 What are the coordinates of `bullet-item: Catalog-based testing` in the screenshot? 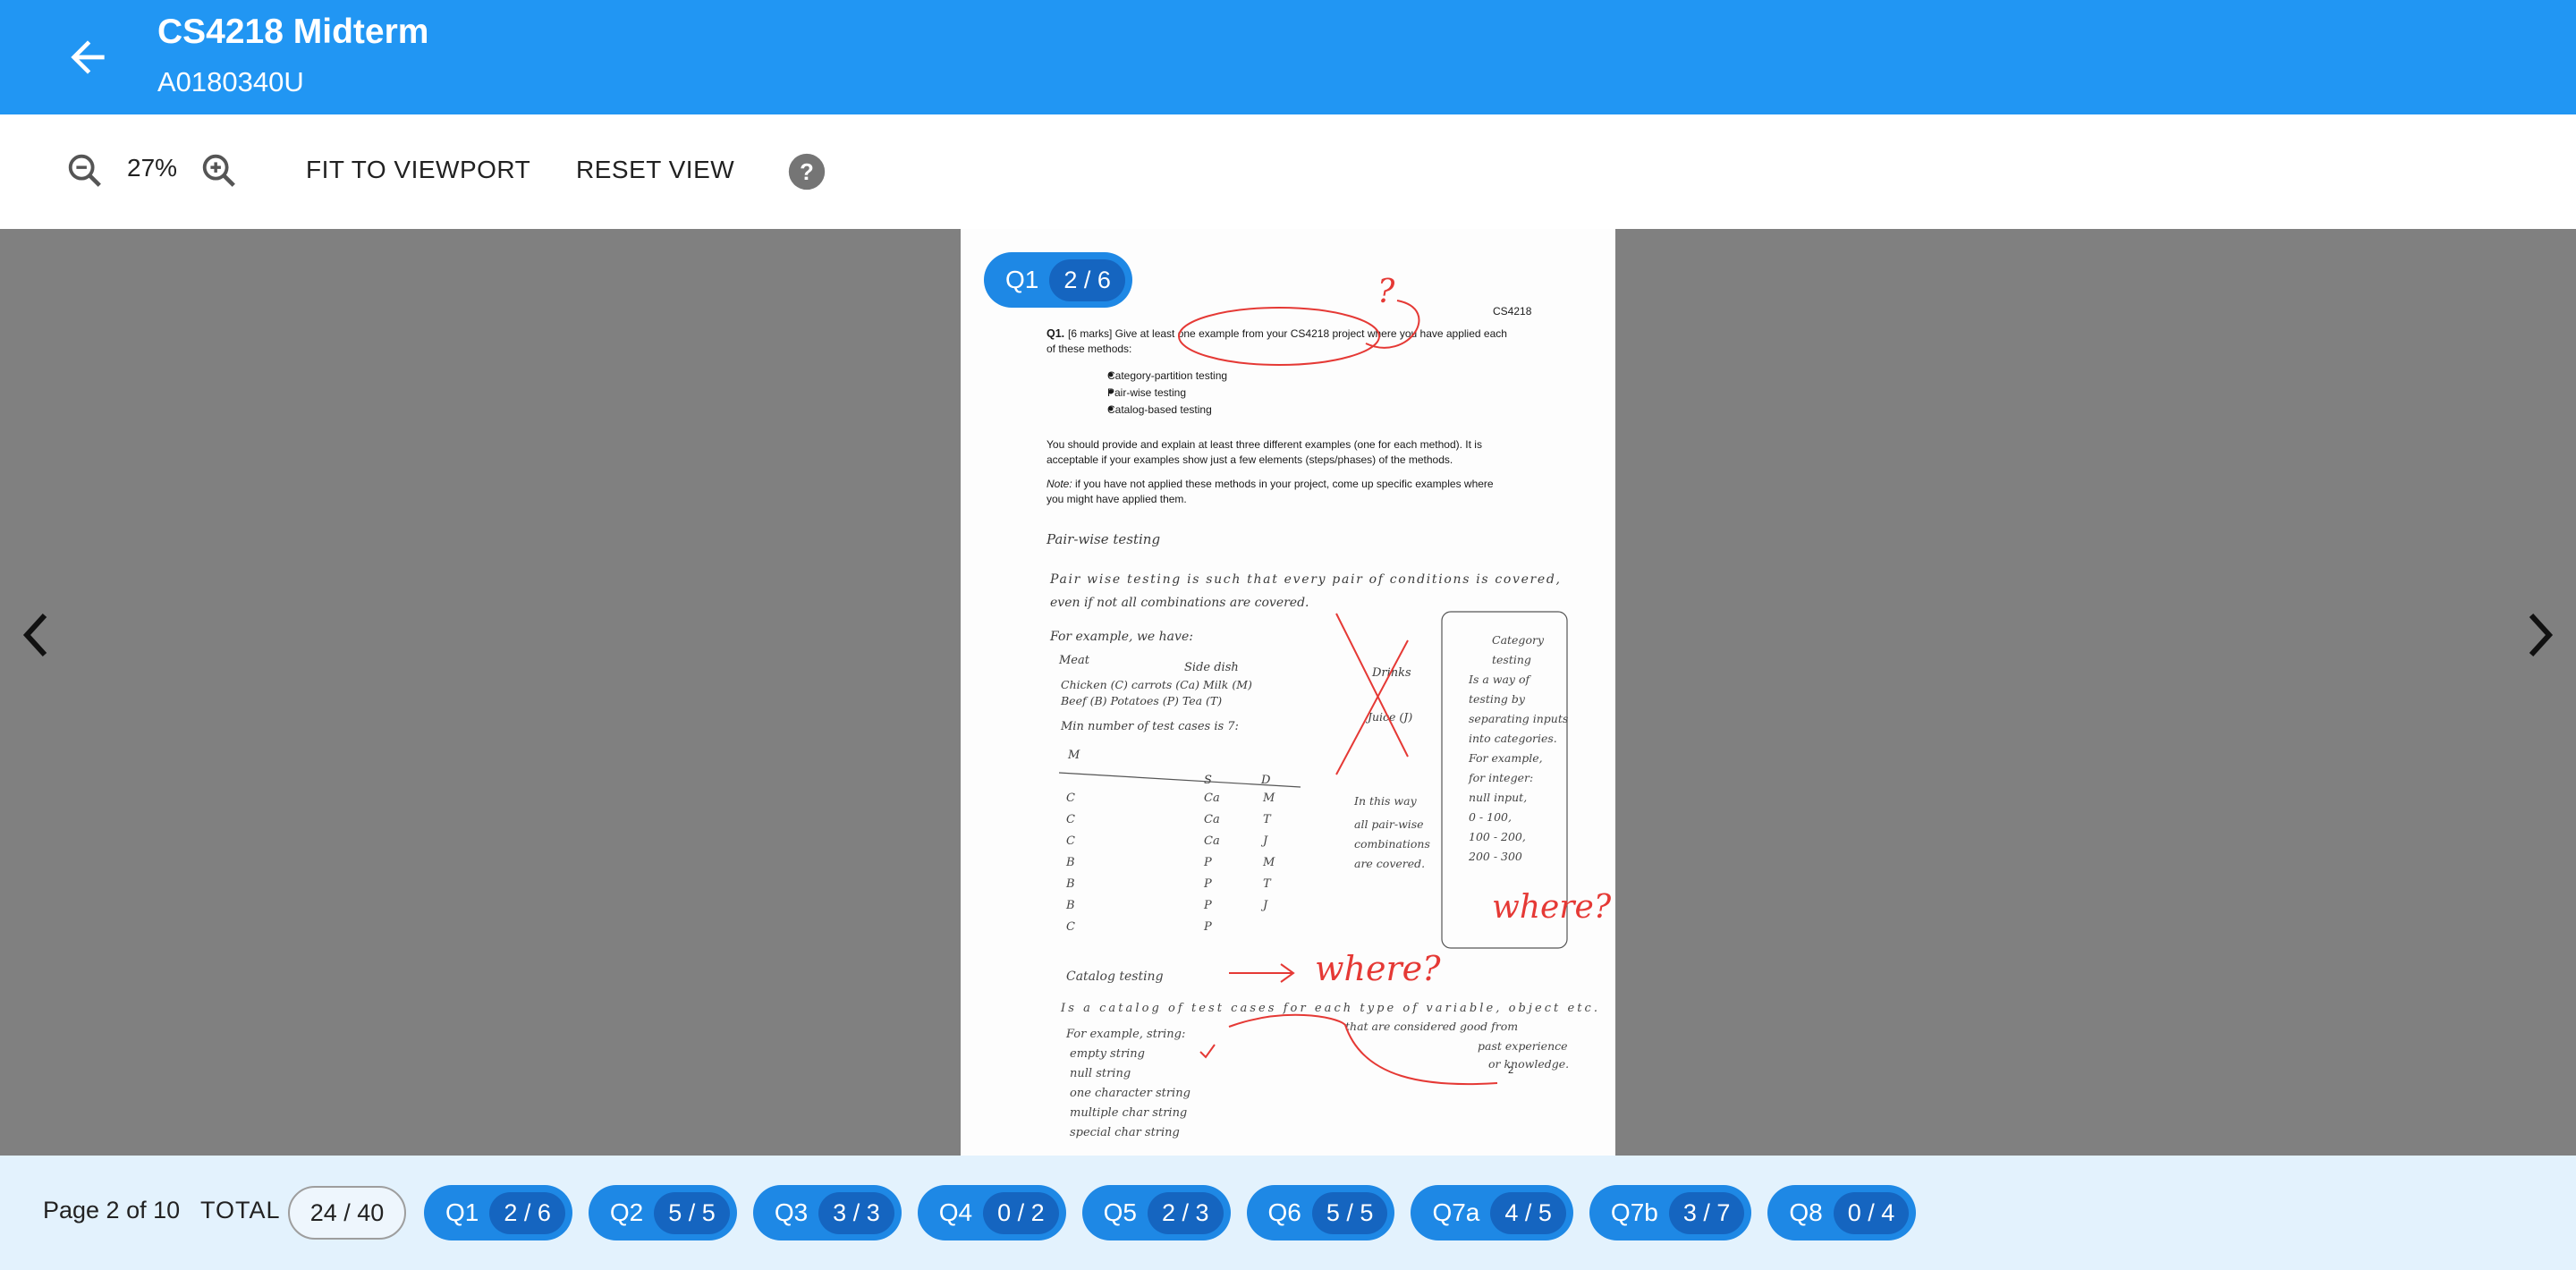 It's located at (1159, 410).